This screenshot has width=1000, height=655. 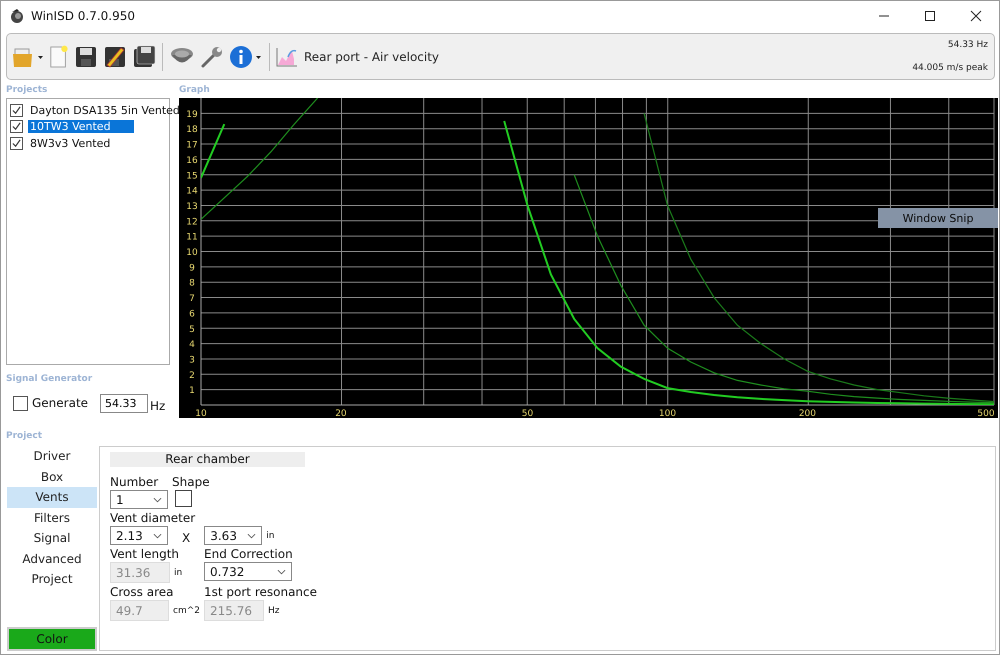 What do you see at coordinates (192, 360) in the screenshot?
I see `axis-label: 3` at bounding box center [192, 360].